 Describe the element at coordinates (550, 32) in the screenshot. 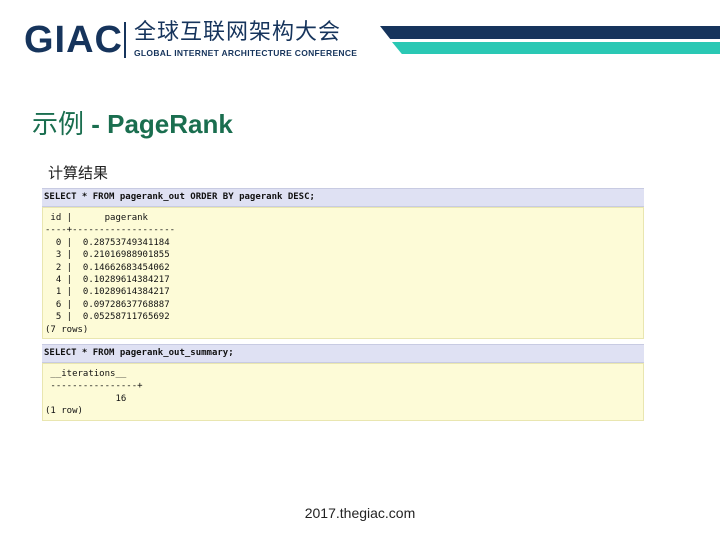

I see `header-band-navy` at that location.